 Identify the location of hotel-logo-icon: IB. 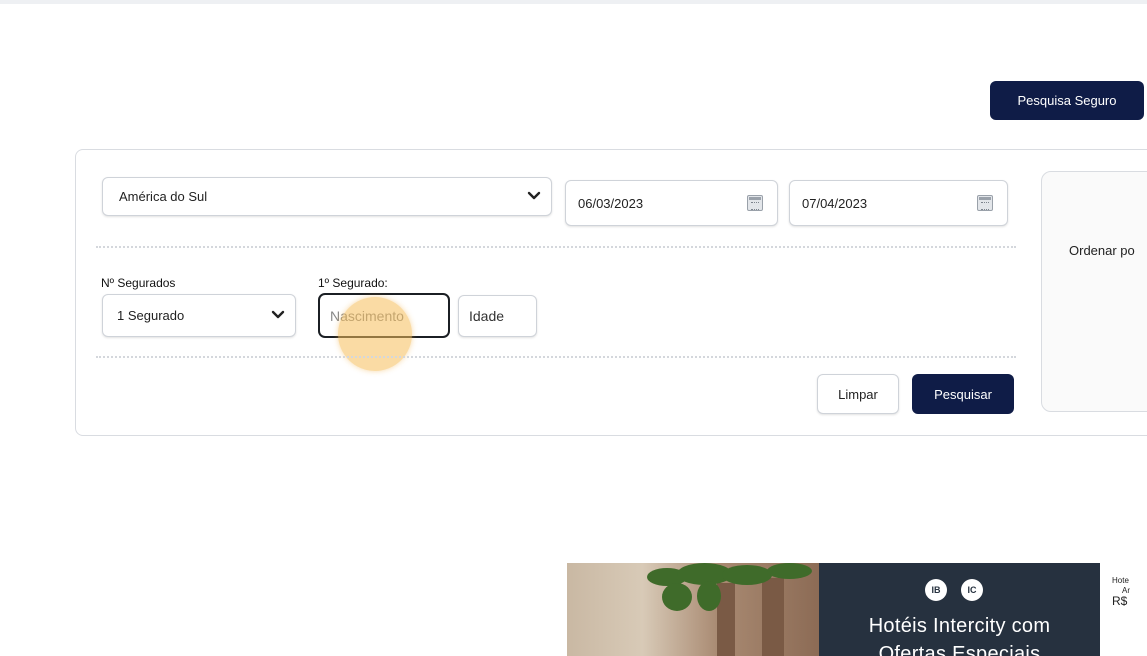
(936, 590).